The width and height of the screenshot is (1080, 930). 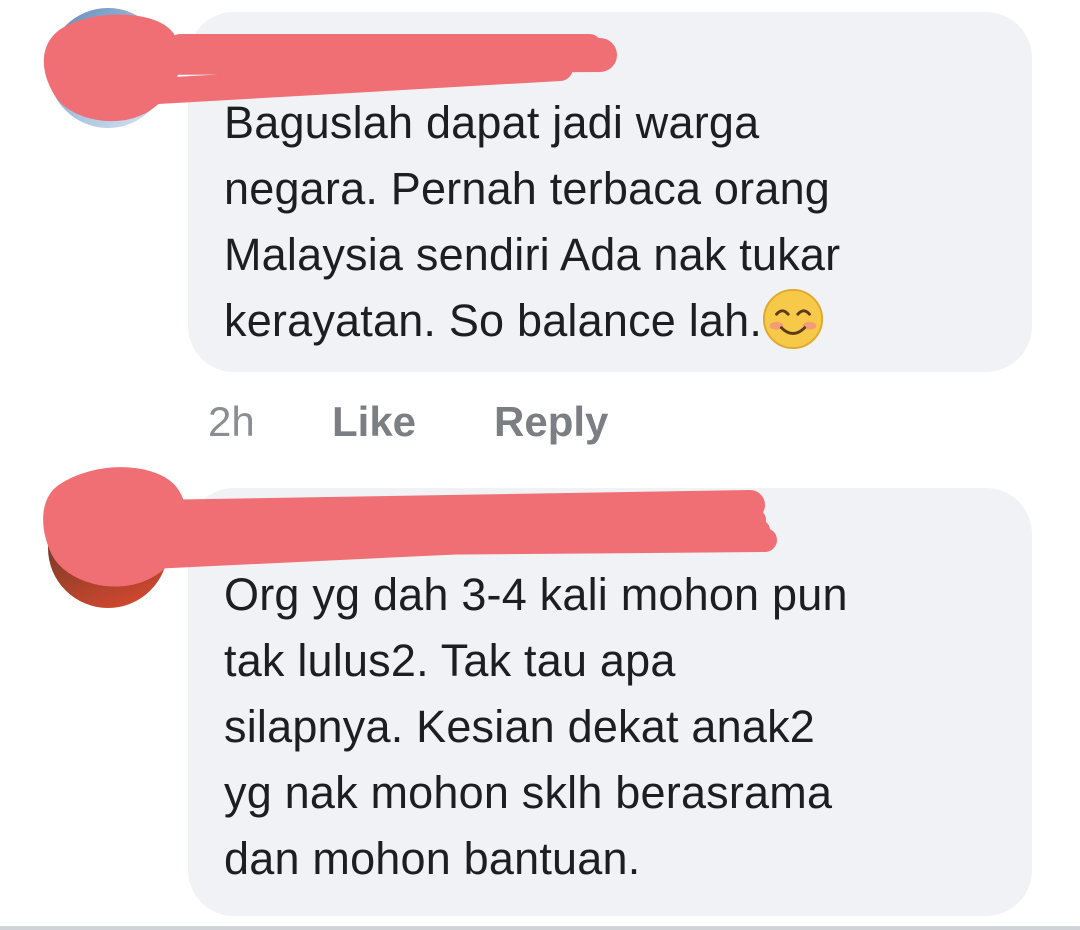 I want to click on comment-actions: 2h Like Reply, so click(x=408, y=422).